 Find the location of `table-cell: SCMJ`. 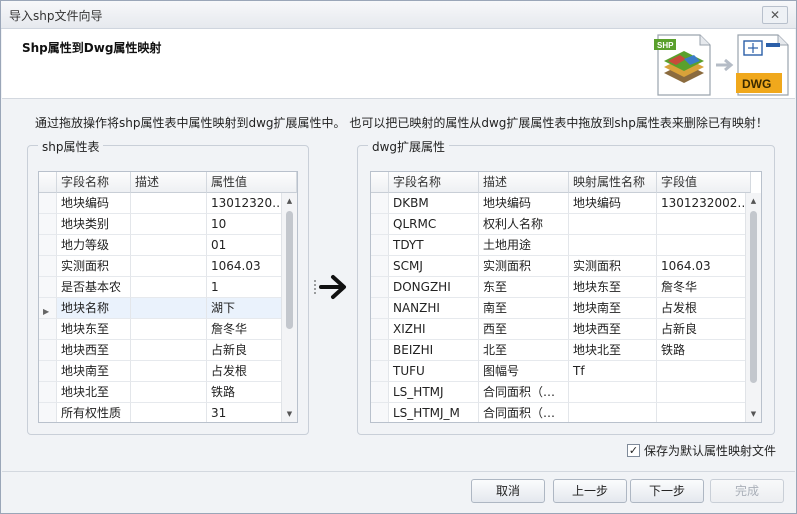

table-cell: SCMJ is located at coordinates (434, 266).